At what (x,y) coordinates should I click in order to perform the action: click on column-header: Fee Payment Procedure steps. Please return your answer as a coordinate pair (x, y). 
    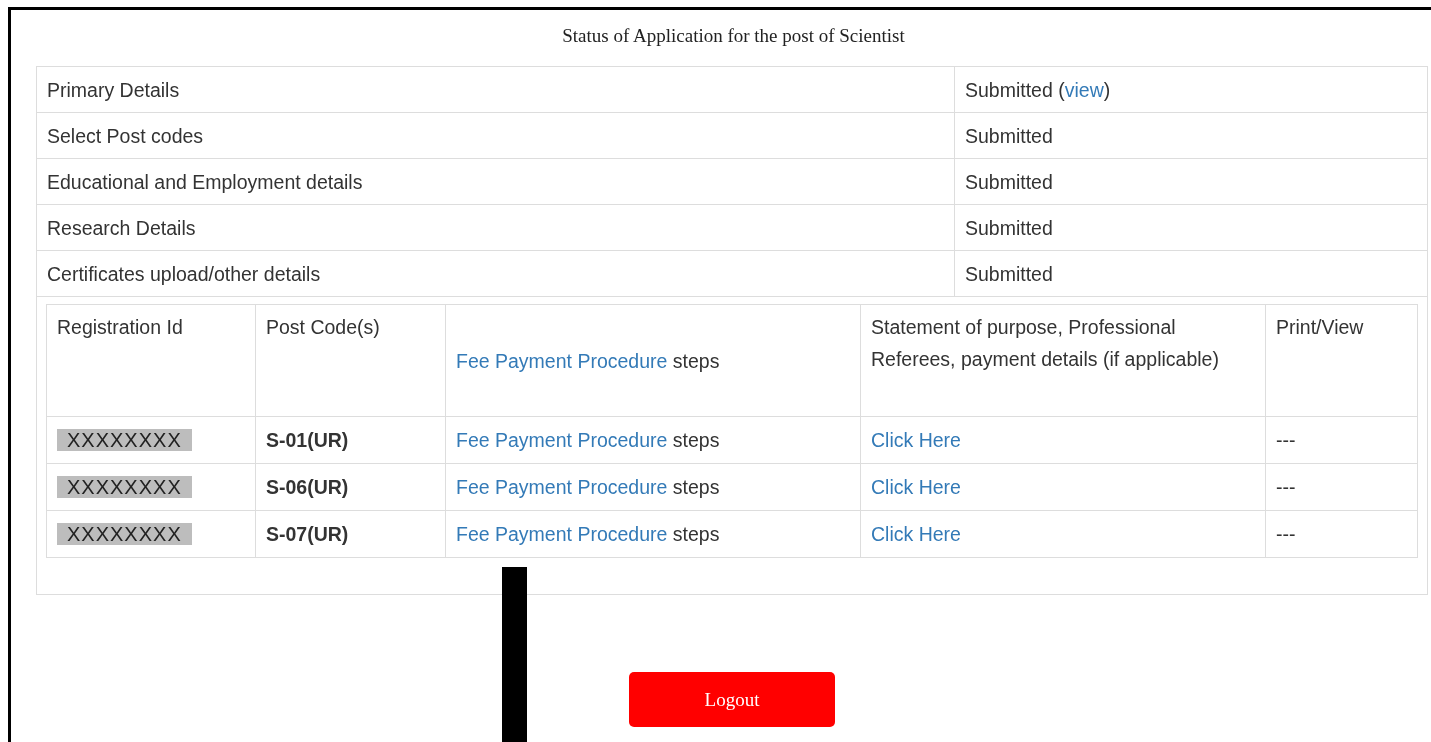
    Looking at the image, I should click on (653, 360).